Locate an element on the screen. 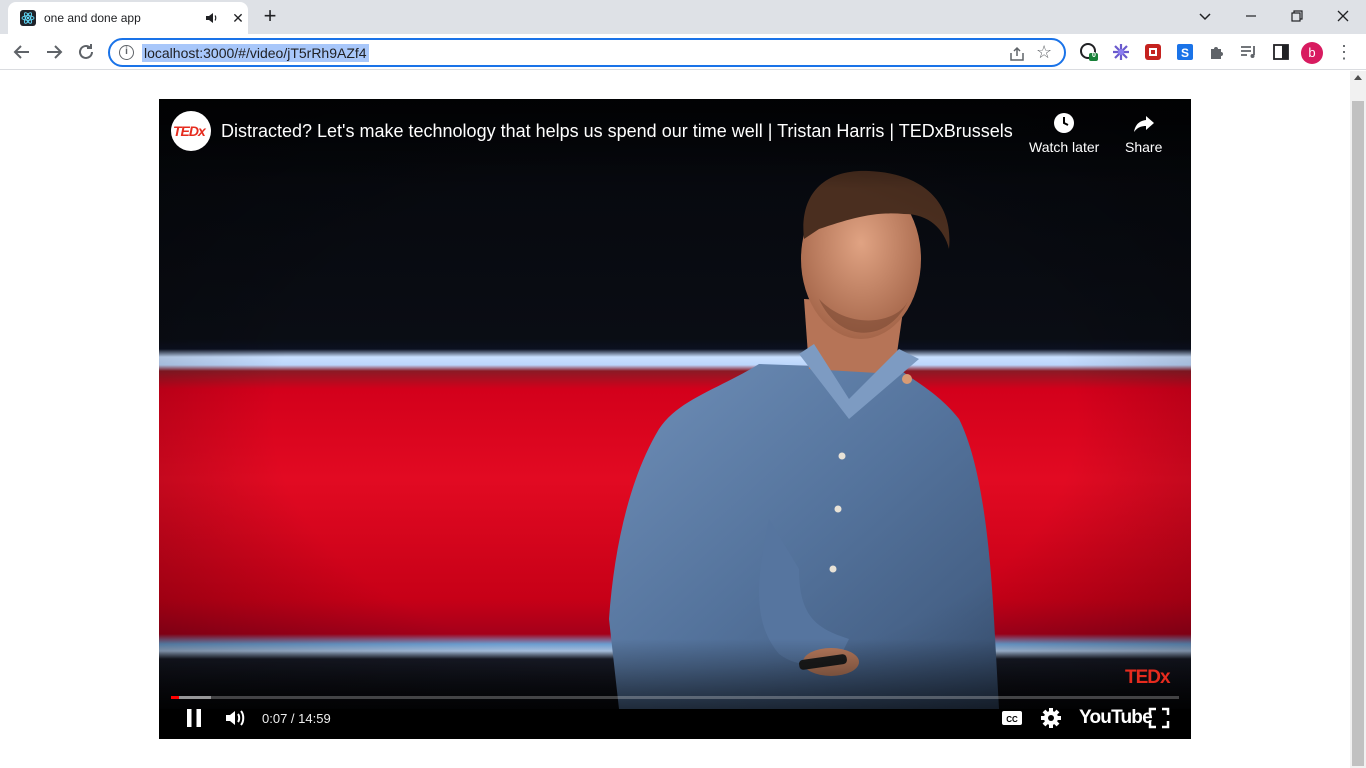 The height and width of the screenshot is (768, 1366). svg-text: CC is located at coordinates (1012, 719).